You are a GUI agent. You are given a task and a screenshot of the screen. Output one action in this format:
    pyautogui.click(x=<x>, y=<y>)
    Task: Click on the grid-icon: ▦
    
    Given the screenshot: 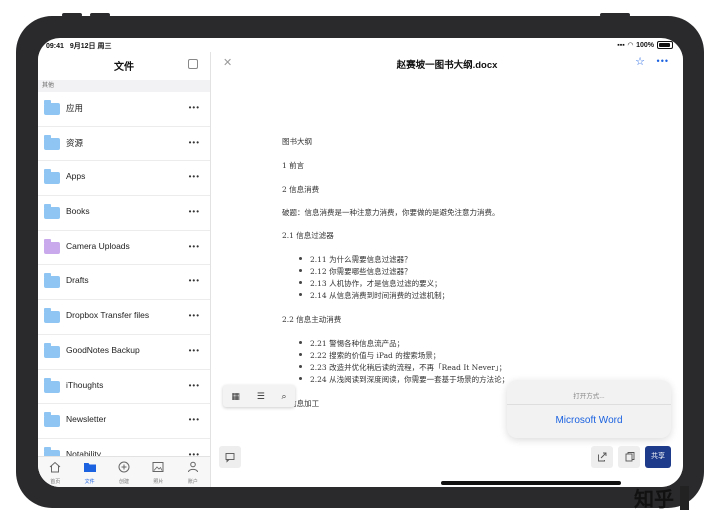 What is the action you would take?
    pyautogui.click(x=235, y=396)
    